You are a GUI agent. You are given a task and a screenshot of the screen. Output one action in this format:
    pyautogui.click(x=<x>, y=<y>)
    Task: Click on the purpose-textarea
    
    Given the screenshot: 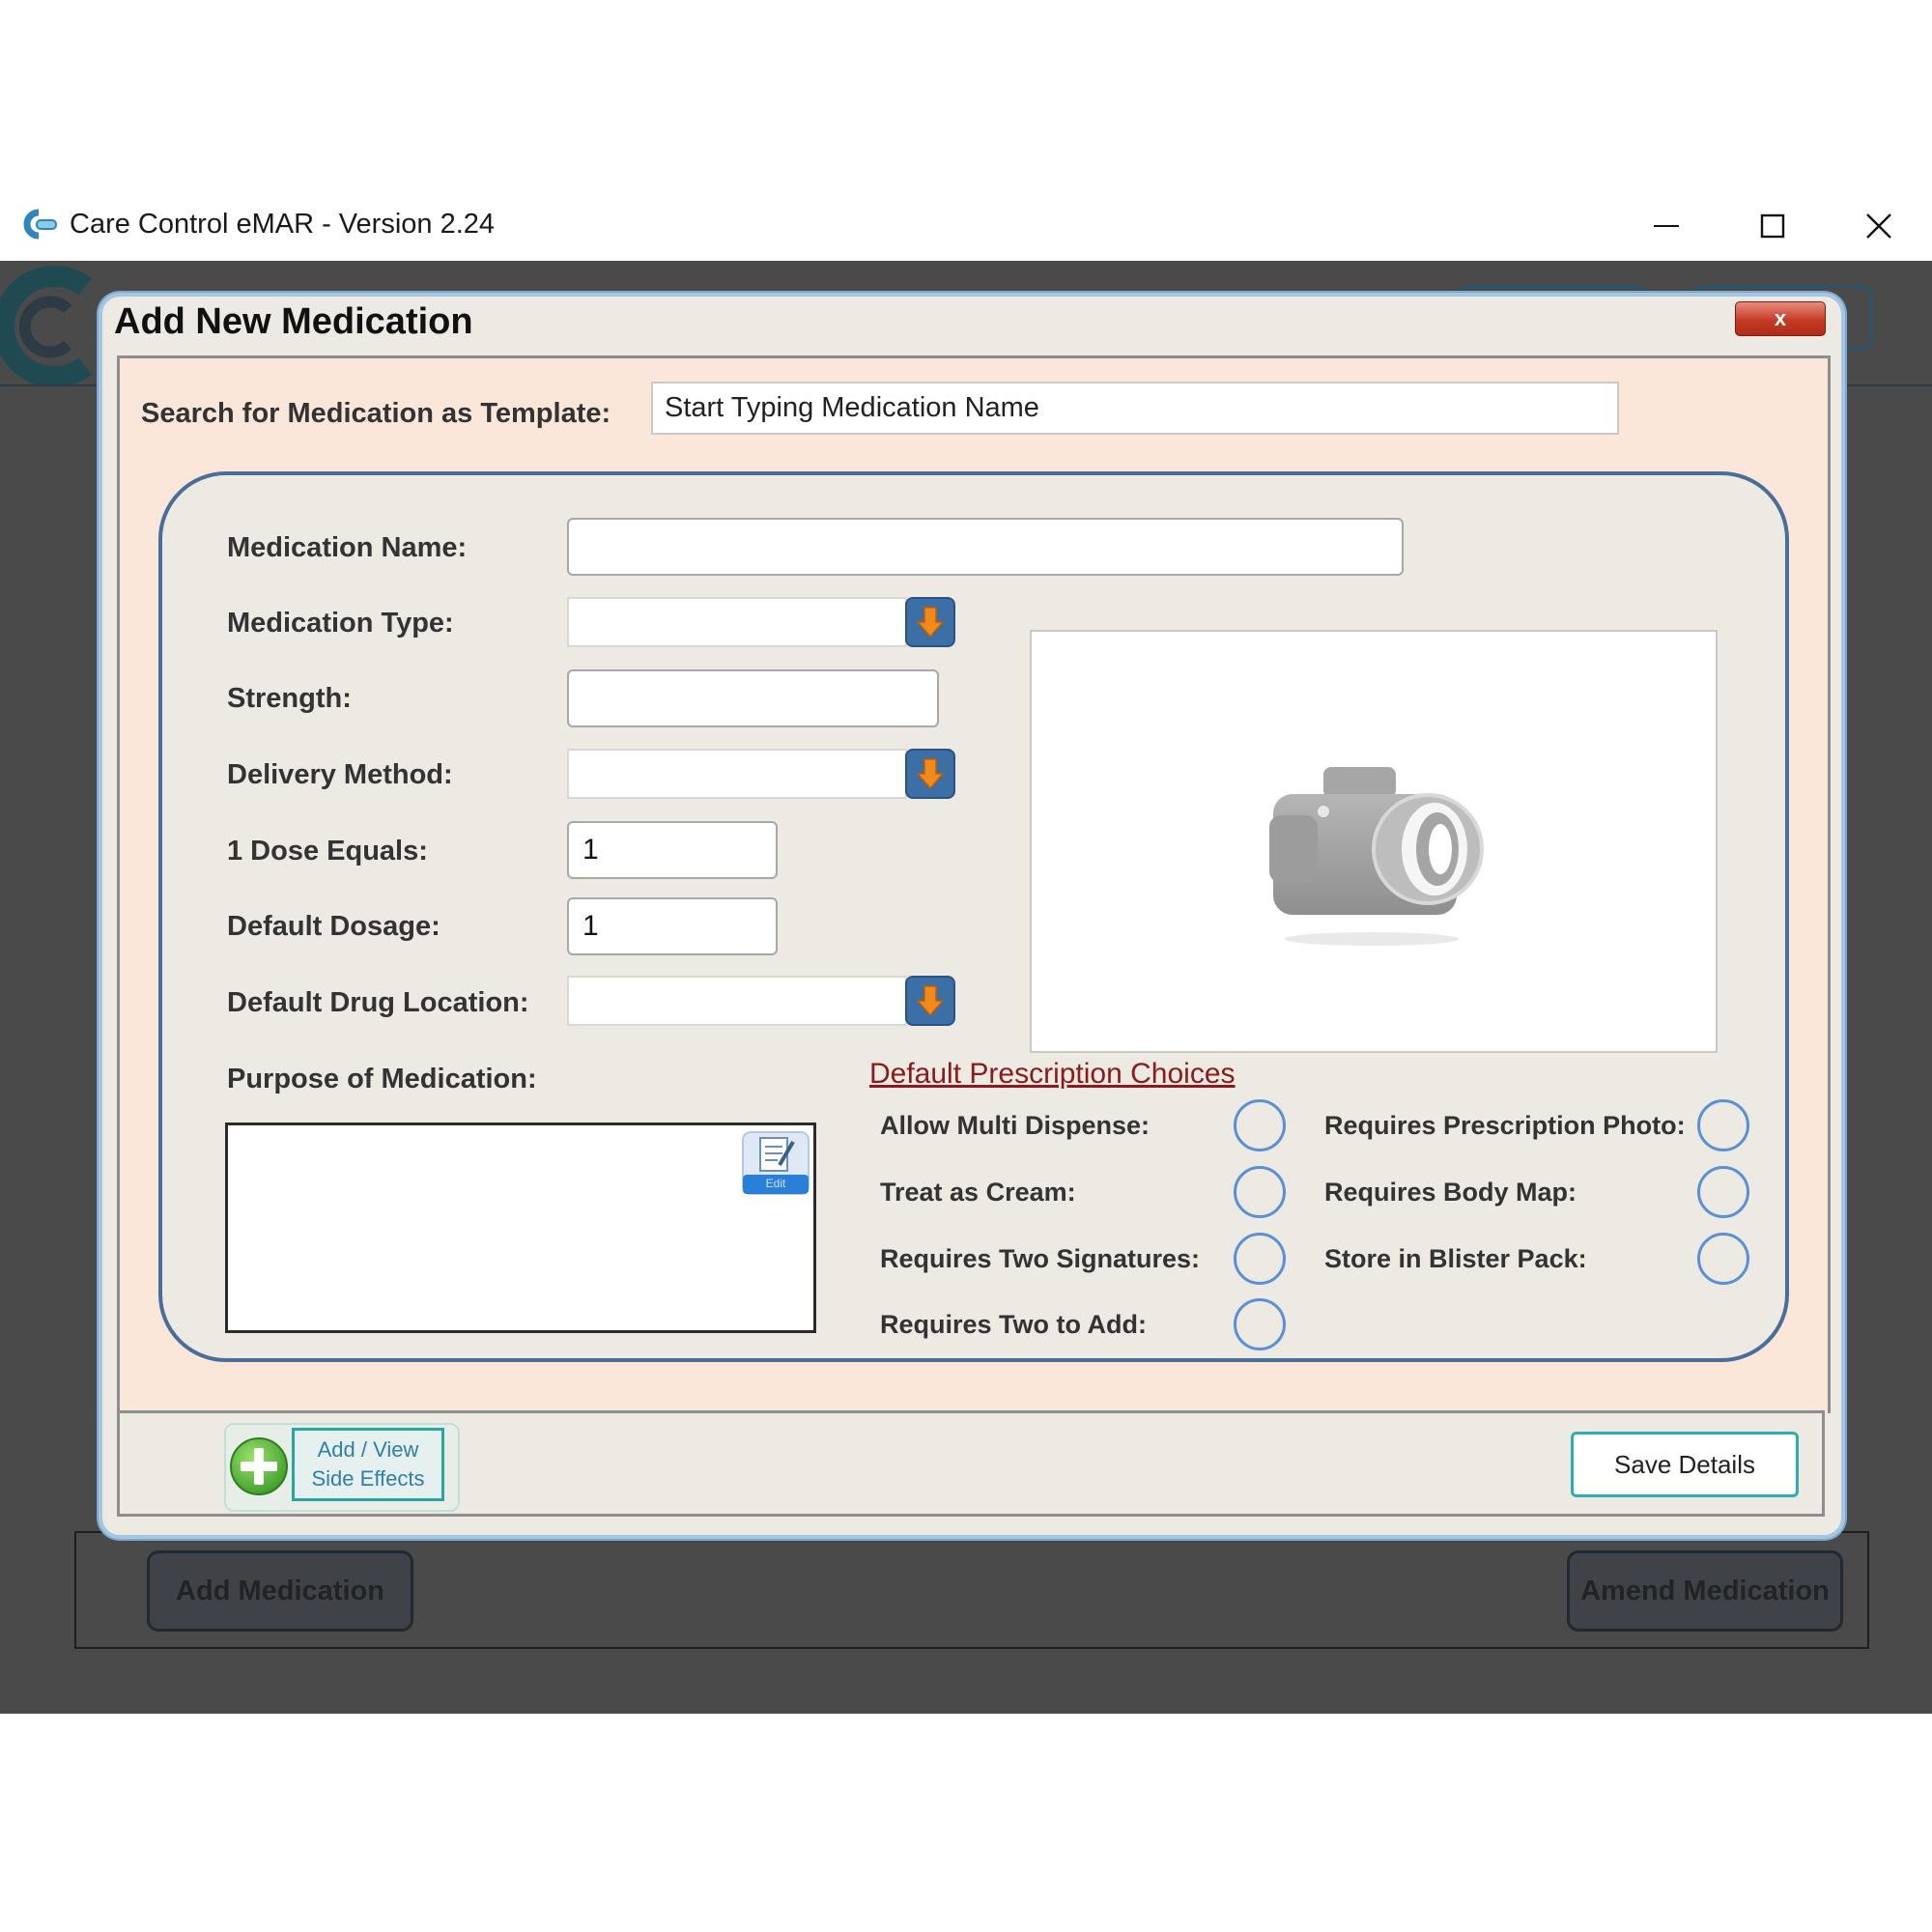 What is the action you would take?
    pyautogui.click(x=520, y=1227)
    